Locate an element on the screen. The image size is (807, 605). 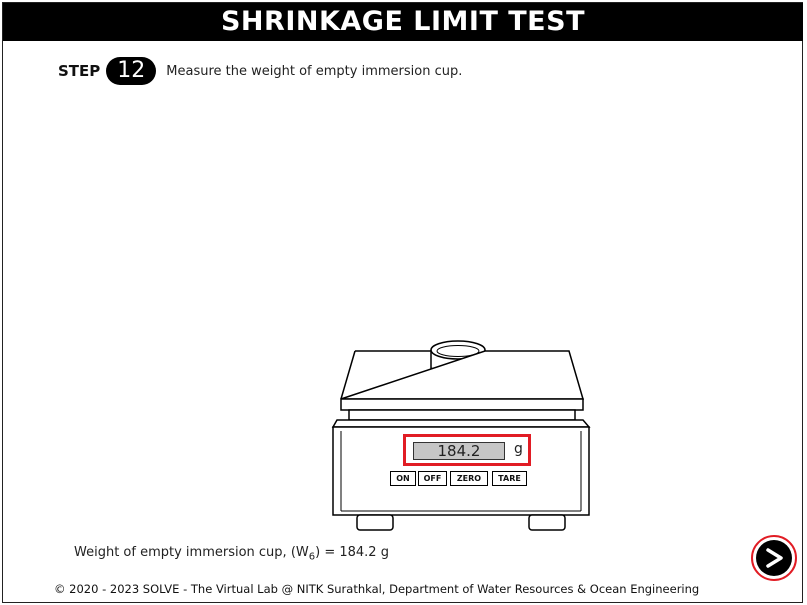
page-title: SHRINKAGE LIMIT TEST is located at coordinates (403, 22).